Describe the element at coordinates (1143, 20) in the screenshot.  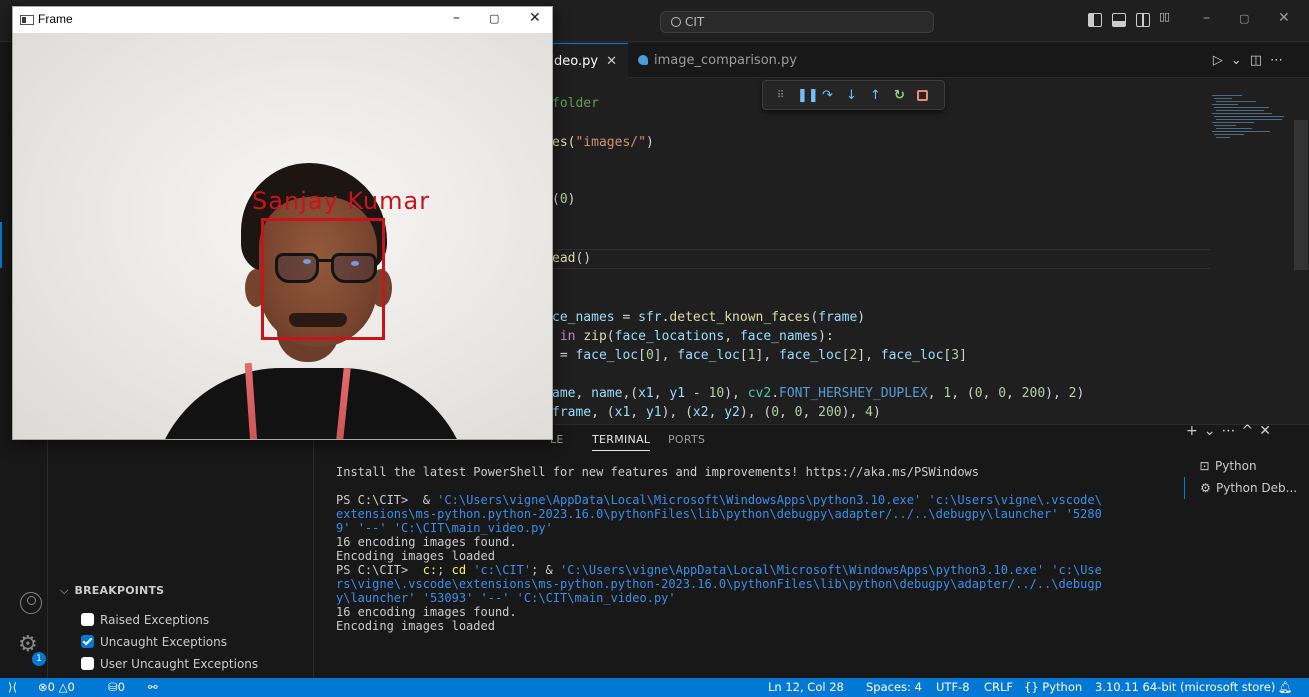
I see `toggle-secondary-sidebar-icon` at that location.